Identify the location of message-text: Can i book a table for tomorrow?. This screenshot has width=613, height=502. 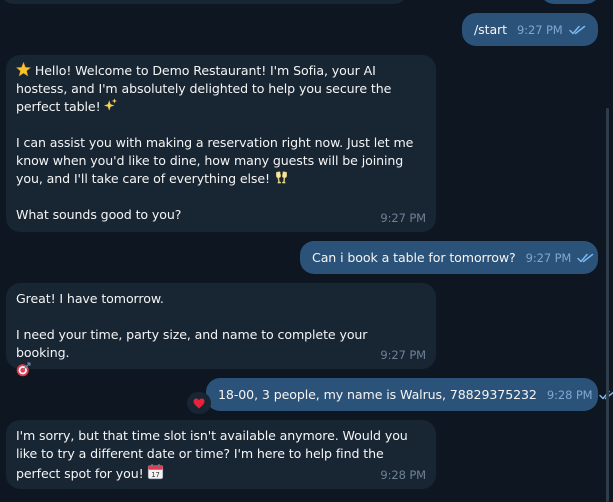
(414, 257).